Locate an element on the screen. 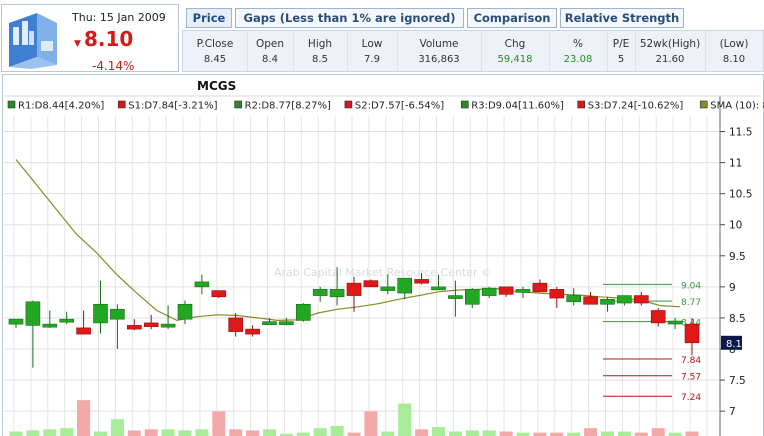 The image size is (764, 436). current-price-label: 8.1 is located at coordinates (734, 344).